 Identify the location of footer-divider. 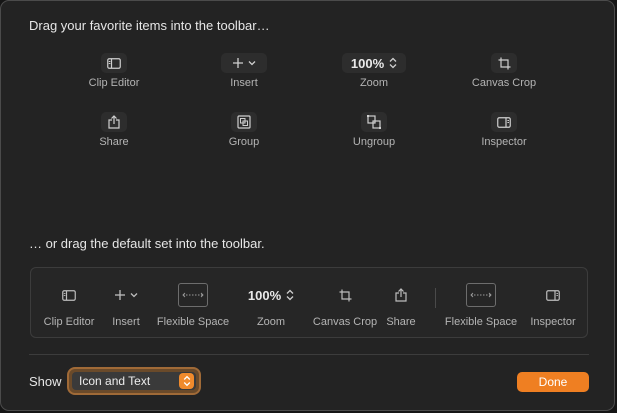
(309, 354).